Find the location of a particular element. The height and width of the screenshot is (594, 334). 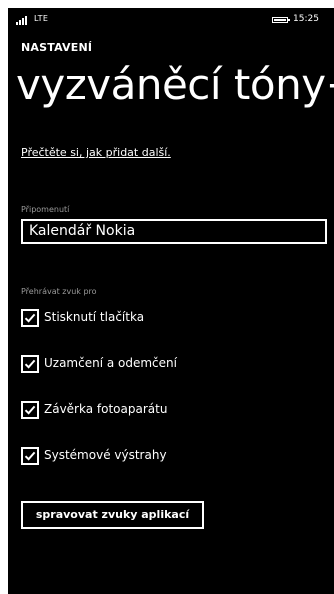

reminder-select: Kalendář Nokia is located at coordinates (174, 231).